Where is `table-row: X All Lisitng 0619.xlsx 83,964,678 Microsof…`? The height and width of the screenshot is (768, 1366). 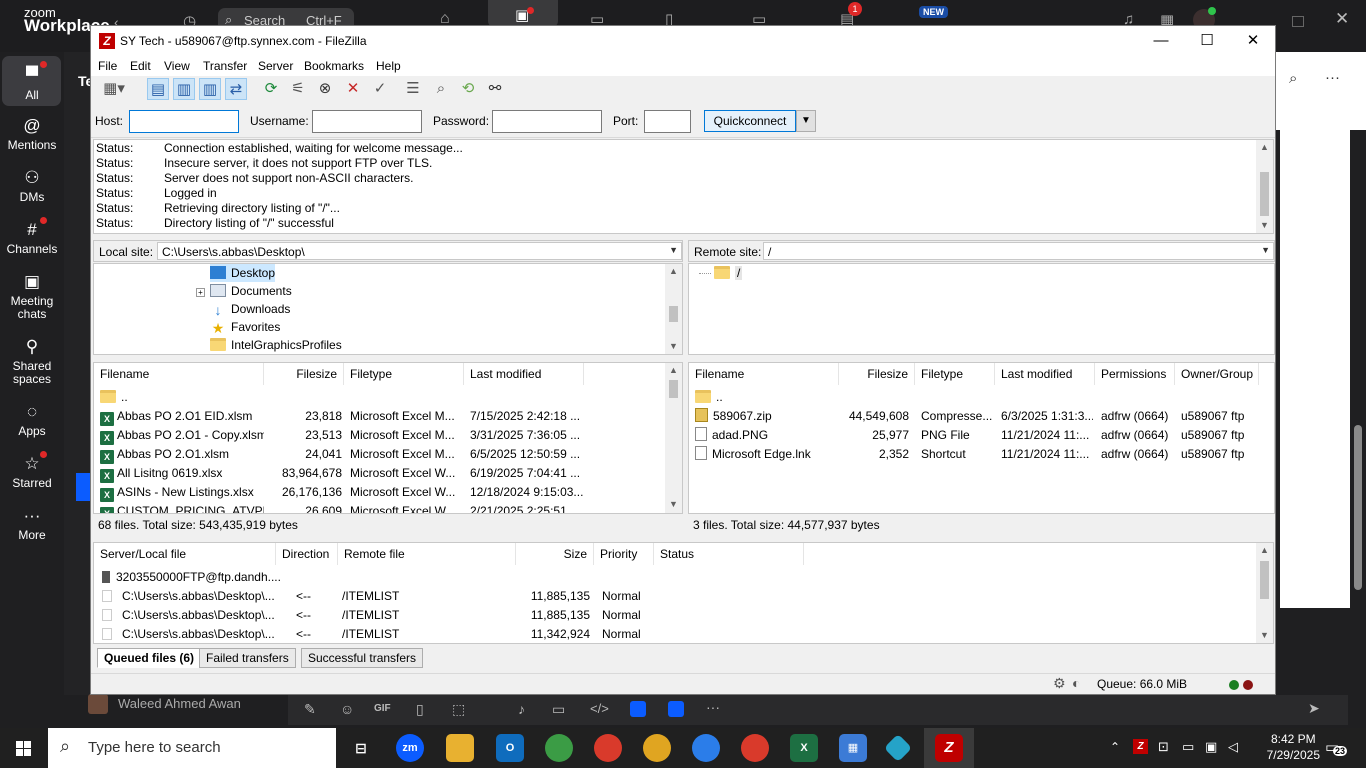 table-row: X All Lisitng 0619.xlsx 83,964,678 Microsof… is located at coordinates (380, 473).